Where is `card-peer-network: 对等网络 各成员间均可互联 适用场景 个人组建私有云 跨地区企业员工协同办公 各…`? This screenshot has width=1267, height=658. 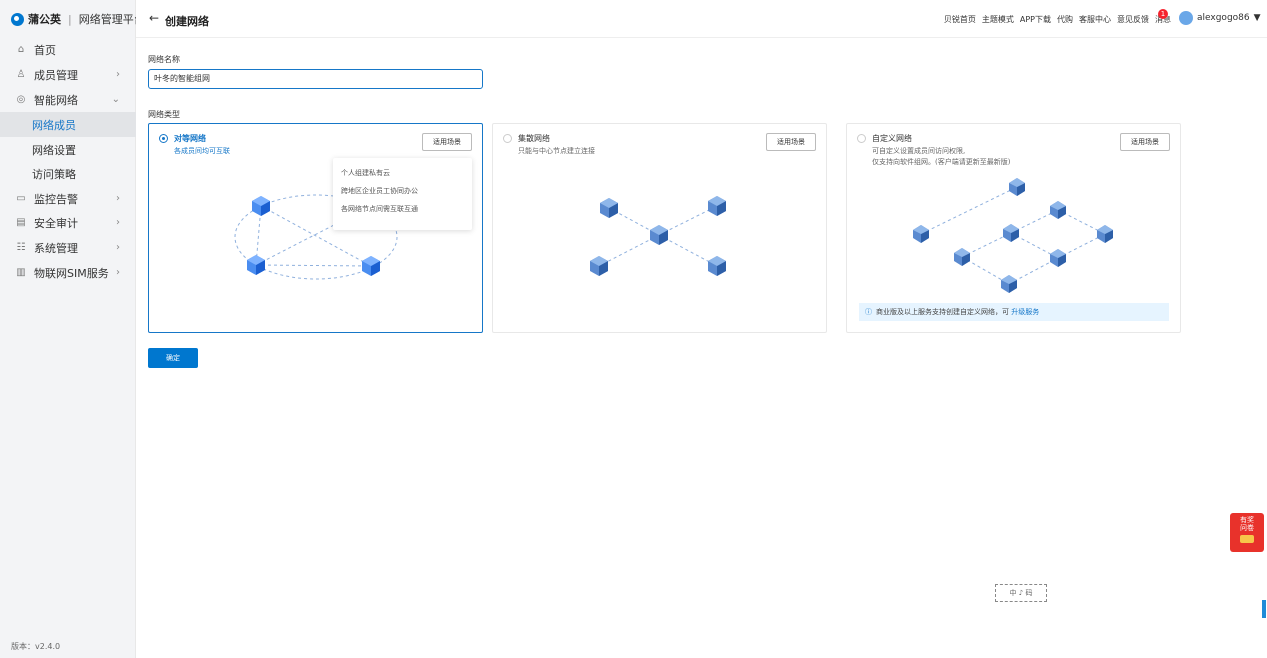 card-peer-network: 对等网络 各成员间均可互联 适用场景 个人组建私有云 跨地区企业员工协同办公 各… is located at coordinates (315, 228).